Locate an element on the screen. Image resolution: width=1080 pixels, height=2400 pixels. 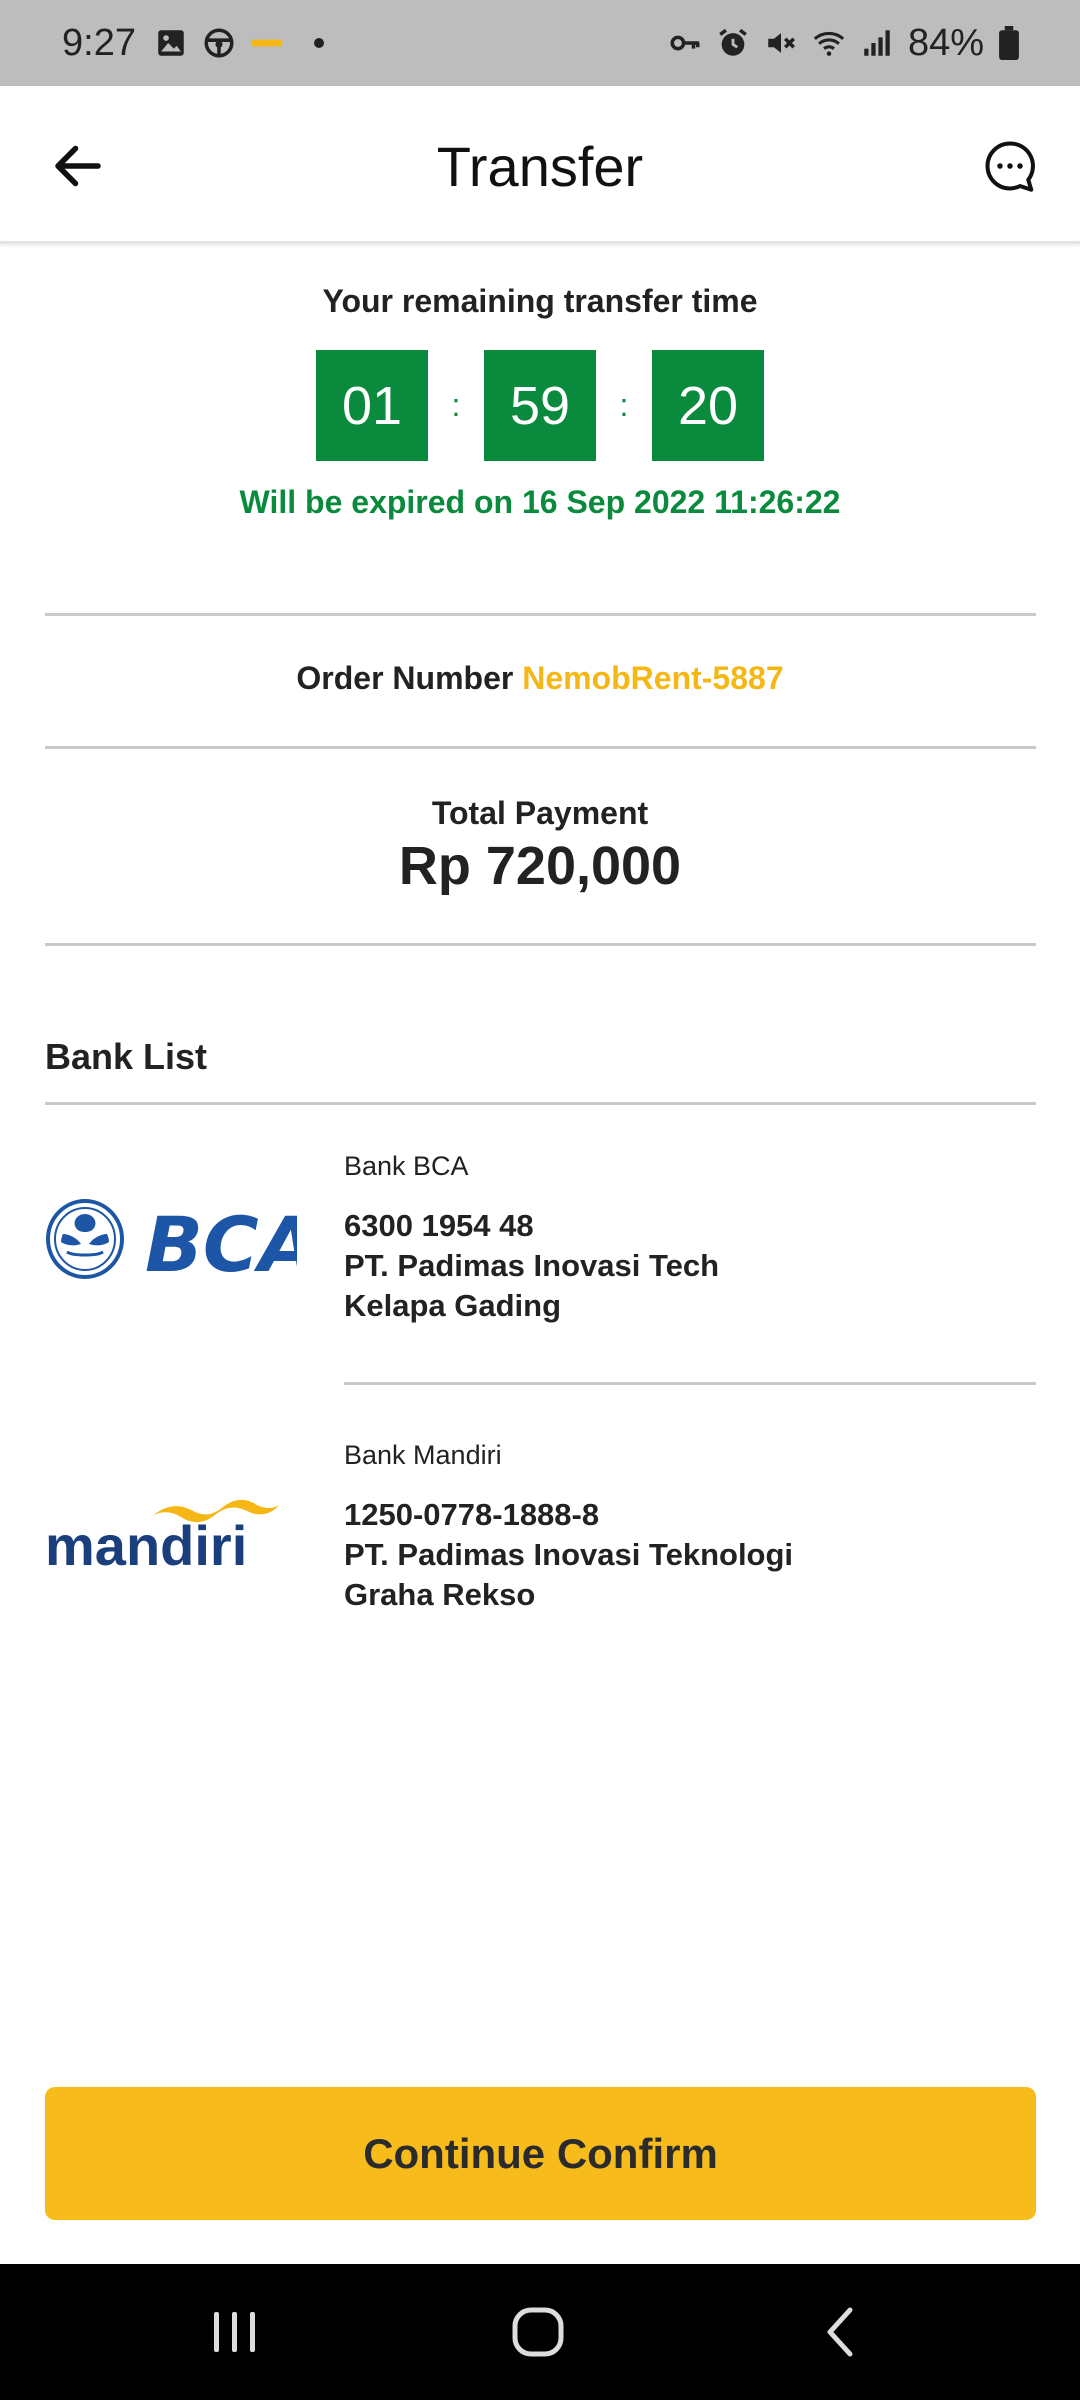
continue-confirm-button: Continue Confirm is located at coordinates (540, 2153).